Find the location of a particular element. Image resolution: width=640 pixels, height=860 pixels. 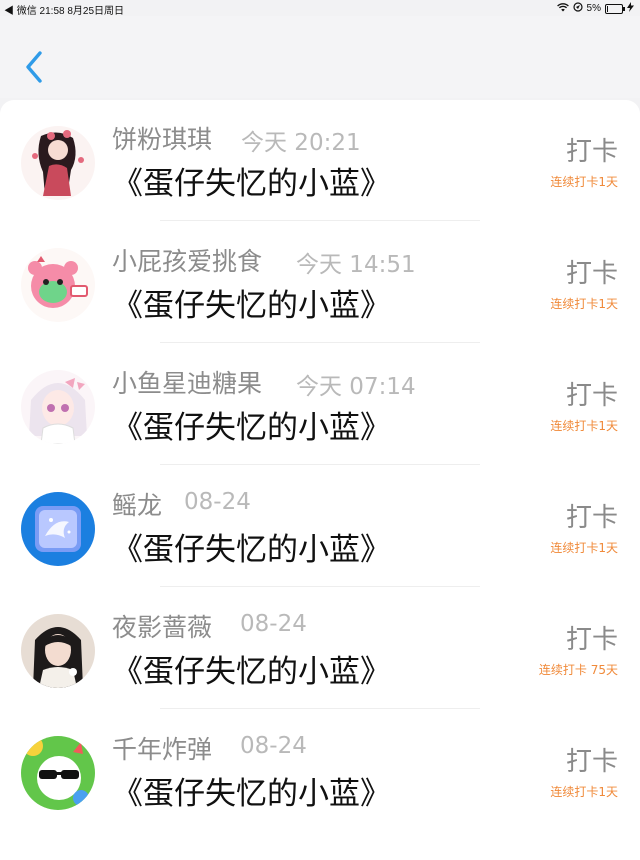

charging-icon is located at coordinates (630, 8).